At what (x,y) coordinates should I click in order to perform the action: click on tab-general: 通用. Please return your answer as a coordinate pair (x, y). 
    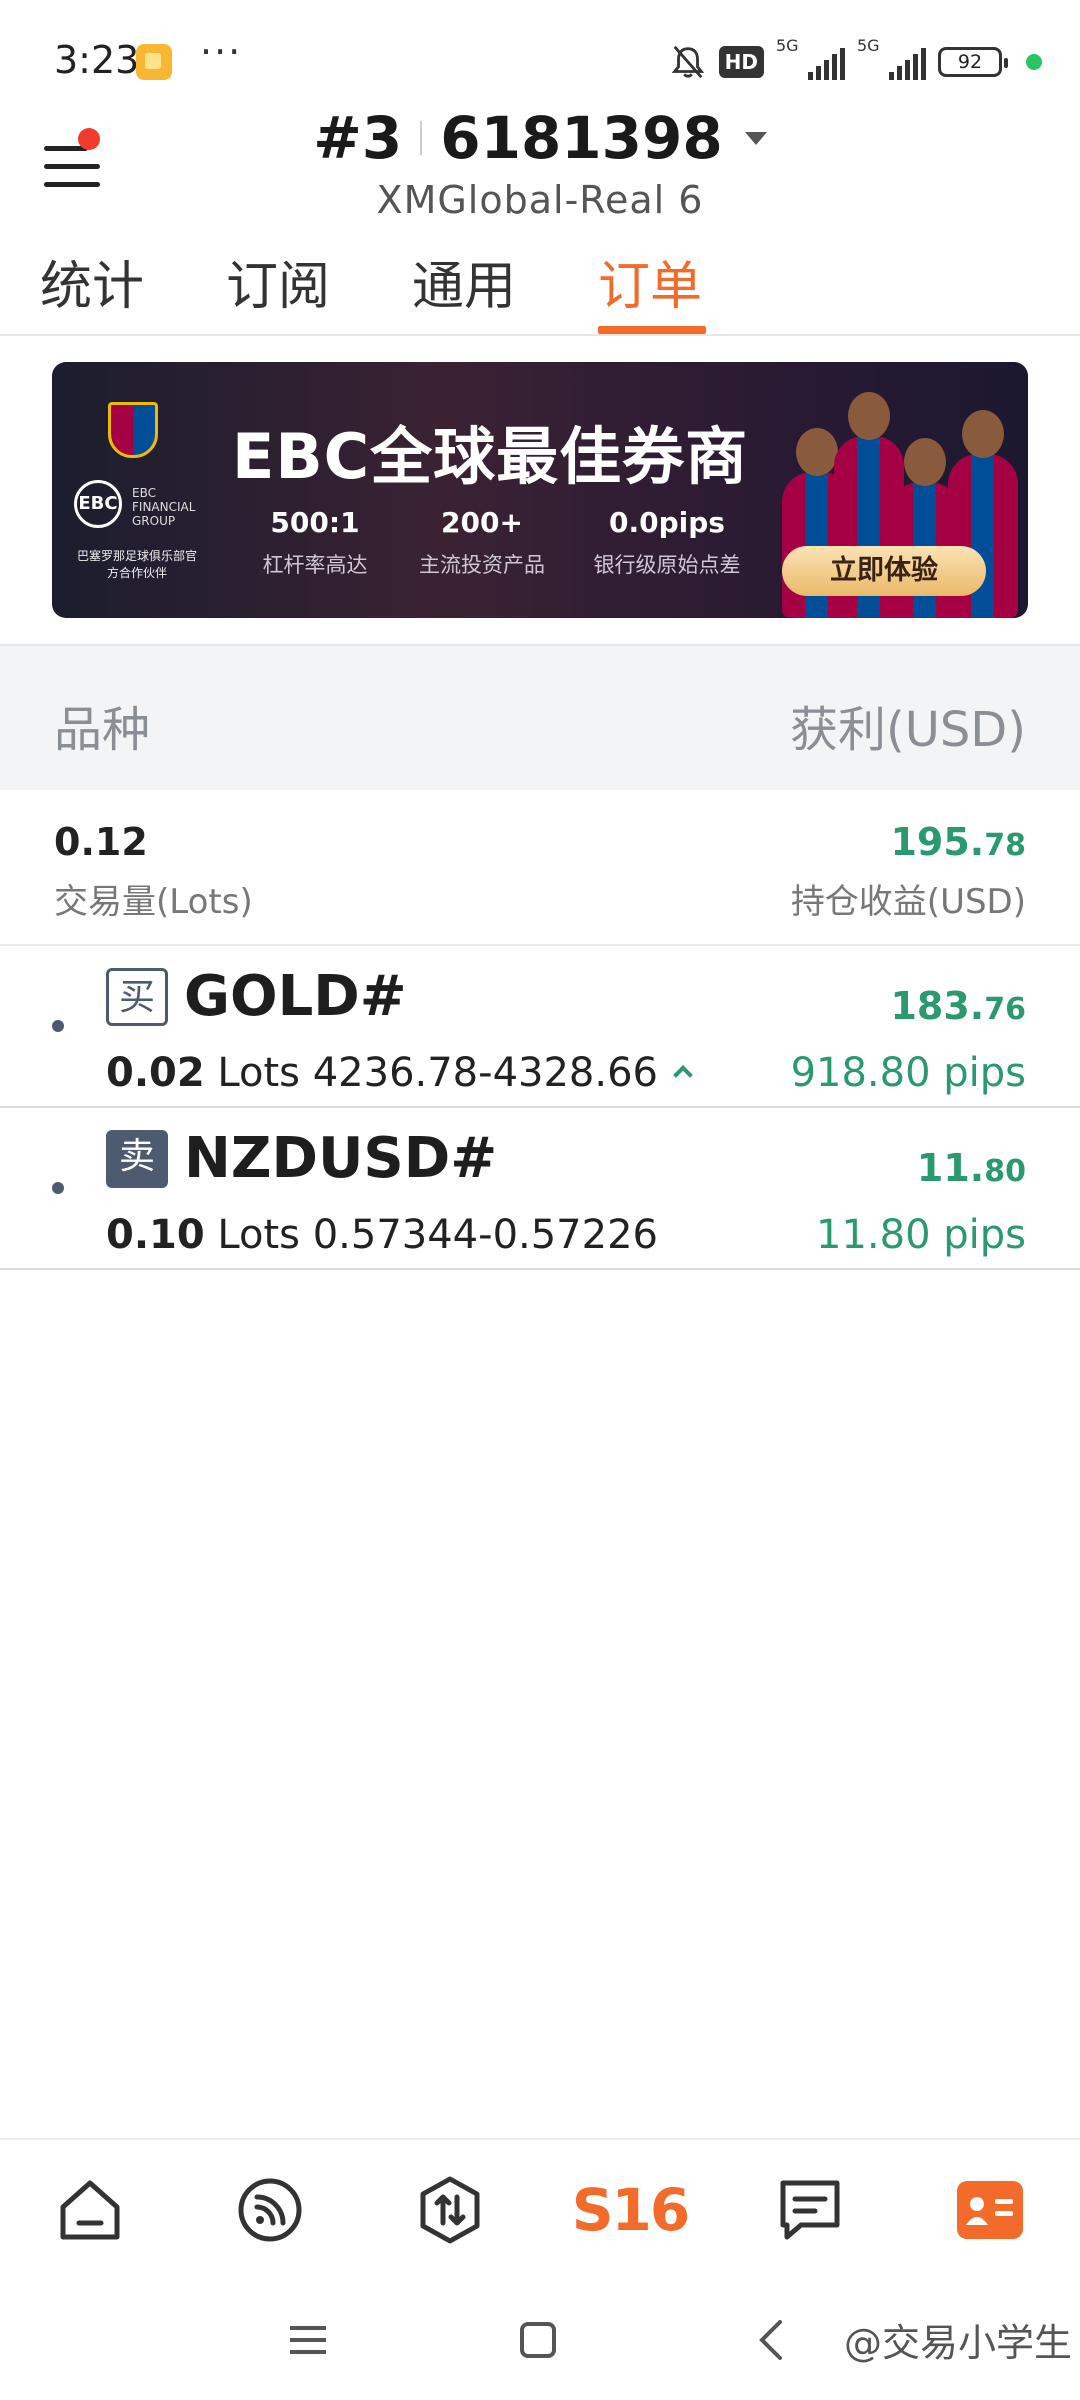
    Looking at the image, I should click on (464, 289).